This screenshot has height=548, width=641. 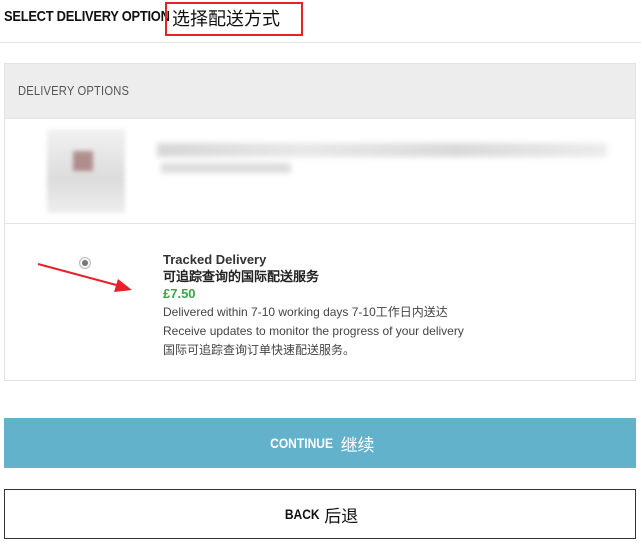 What do you see at coordinates (259, 350) in the screenshot?
I see `delivery-description-cn: 国际可追踪查询订单快速配送服务。` at bounding box center [259, 350].